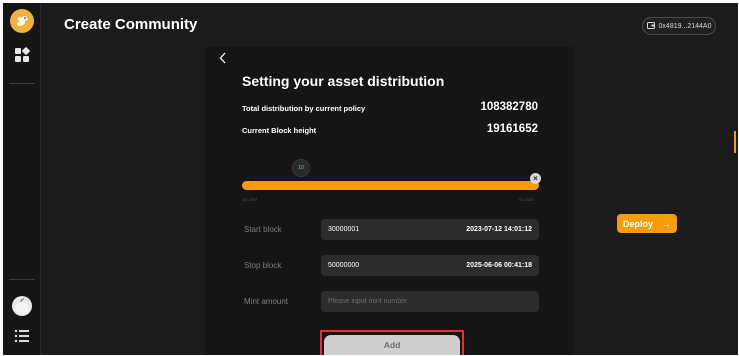 This screenshot has height=356, width=739. What do you see at coordinates (22, 21) in the screenshot?
I see `squirrel-logo-icon` at bounding box center [22, 21].